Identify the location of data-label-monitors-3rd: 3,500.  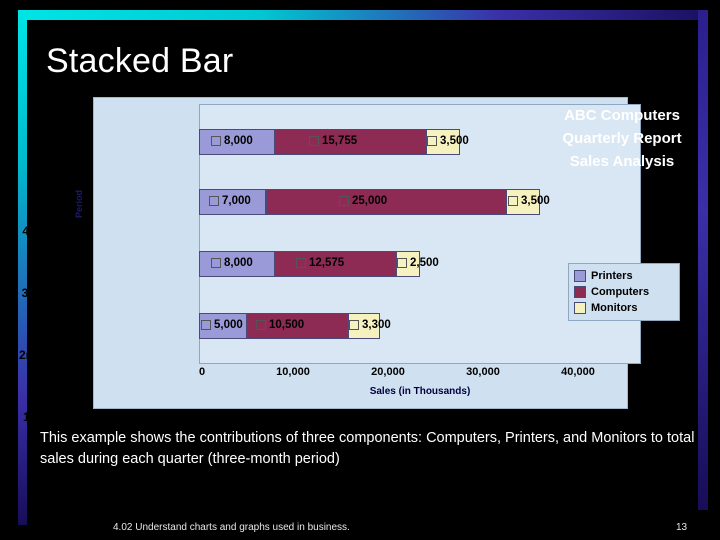
(529, 201).